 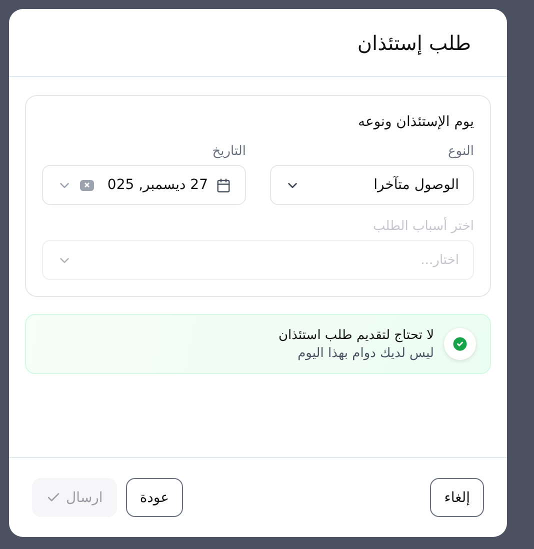 What do you see at coordinates (223, 185) in the screenshot?
I see `calendar-icon` at bounding box center [223, 185].